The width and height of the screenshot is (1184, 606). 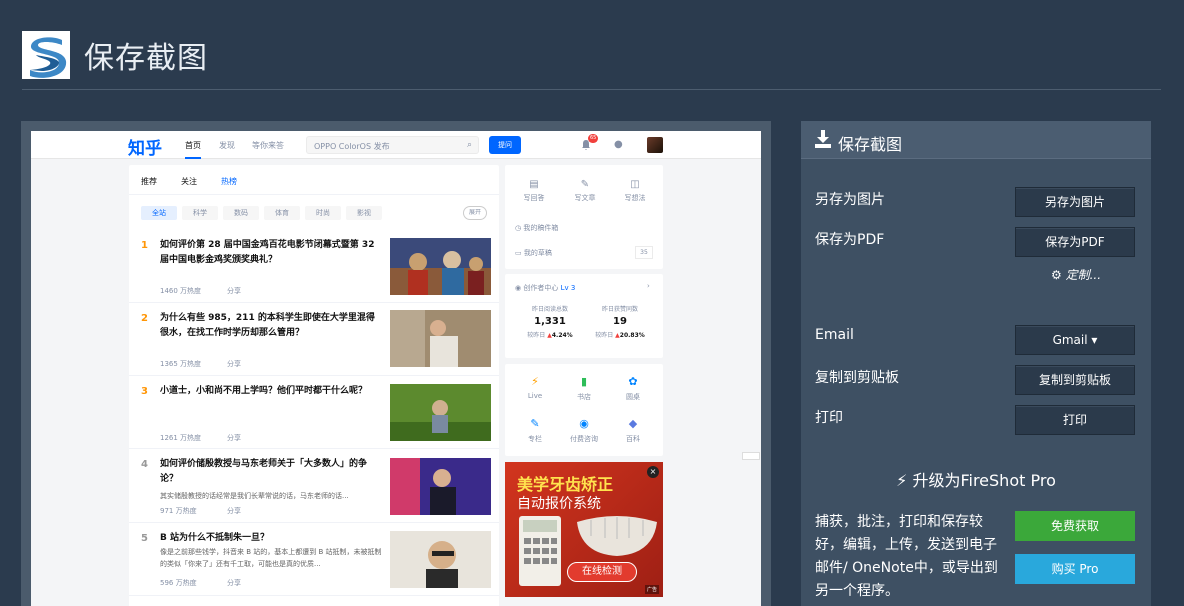 What do you see at coordinates (635, 184) in the screenshot?
I see `camera-icon: ◫` at bounding box center [635, 184].